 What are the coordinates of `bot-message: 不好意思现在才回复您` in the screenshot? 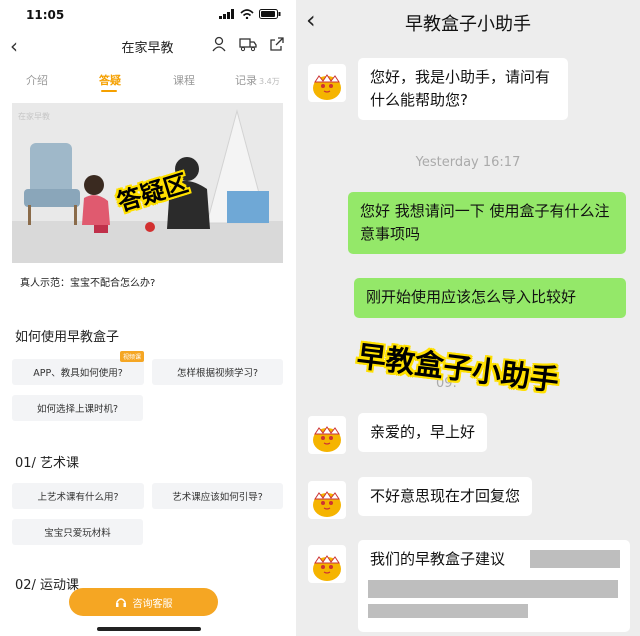 It's located at (445, 496).